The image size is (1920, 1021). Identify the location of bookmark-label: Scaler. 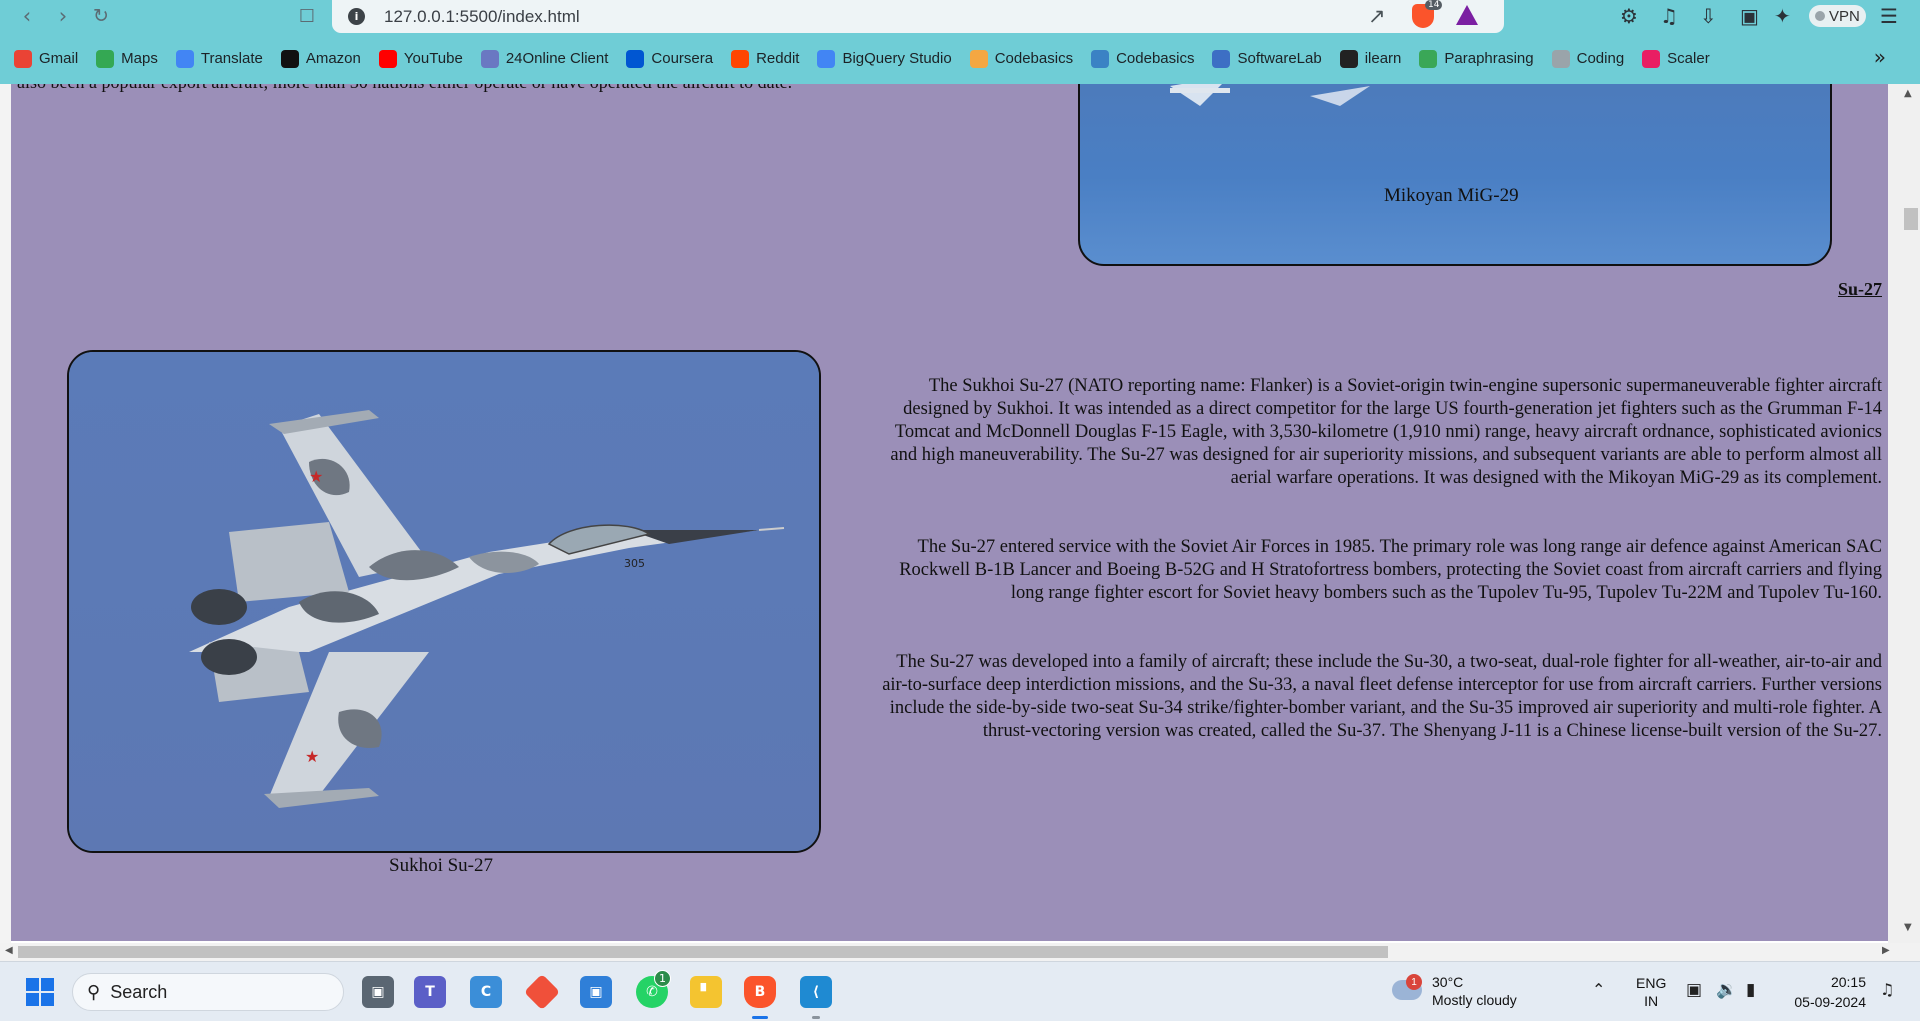
(1688, 58).